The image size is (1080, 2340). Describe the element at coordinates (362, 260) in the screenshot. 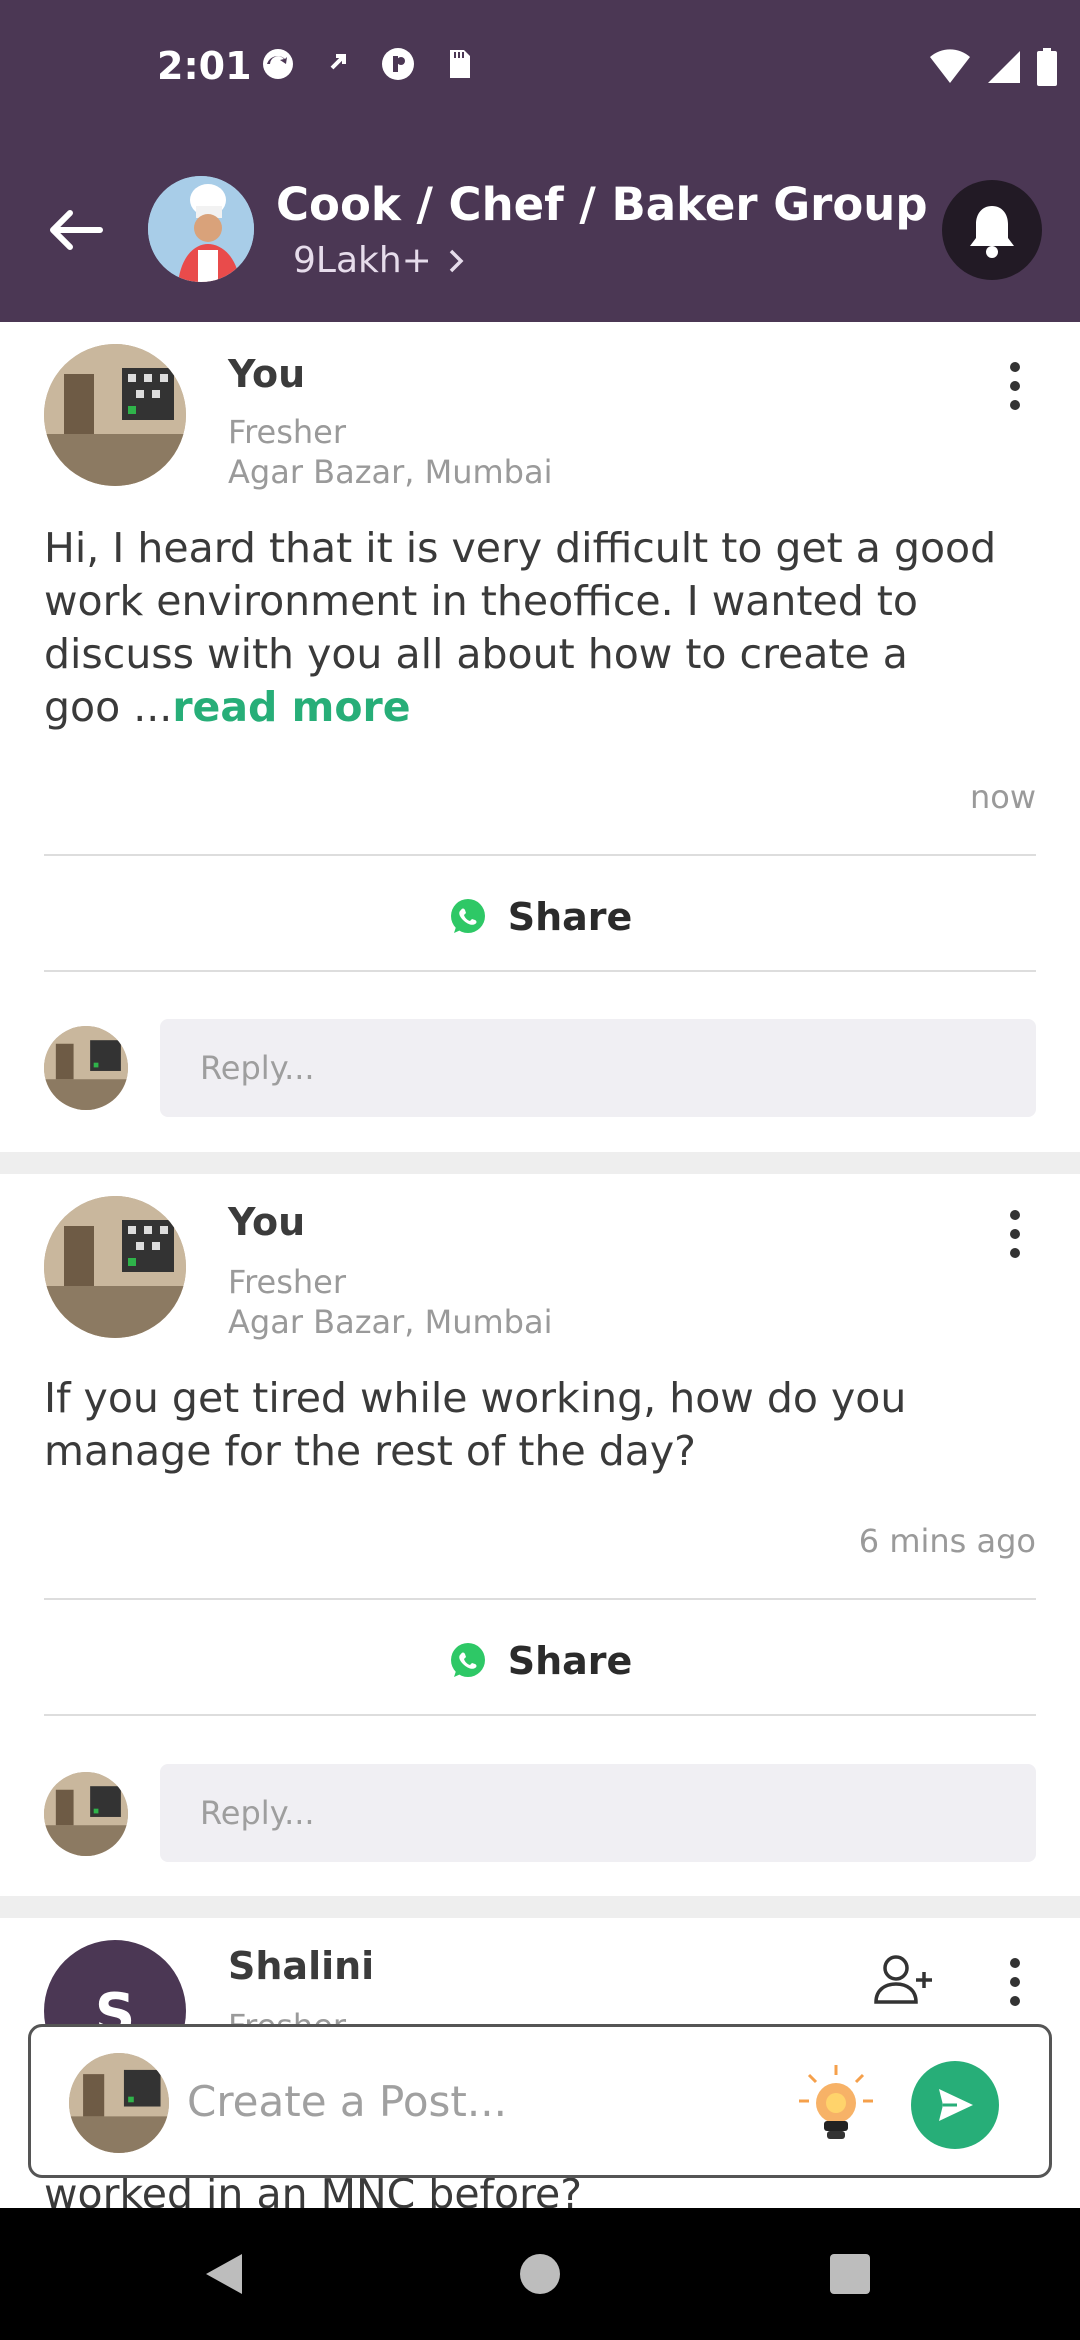

I see `member-count: 9Lakh+` at that location.